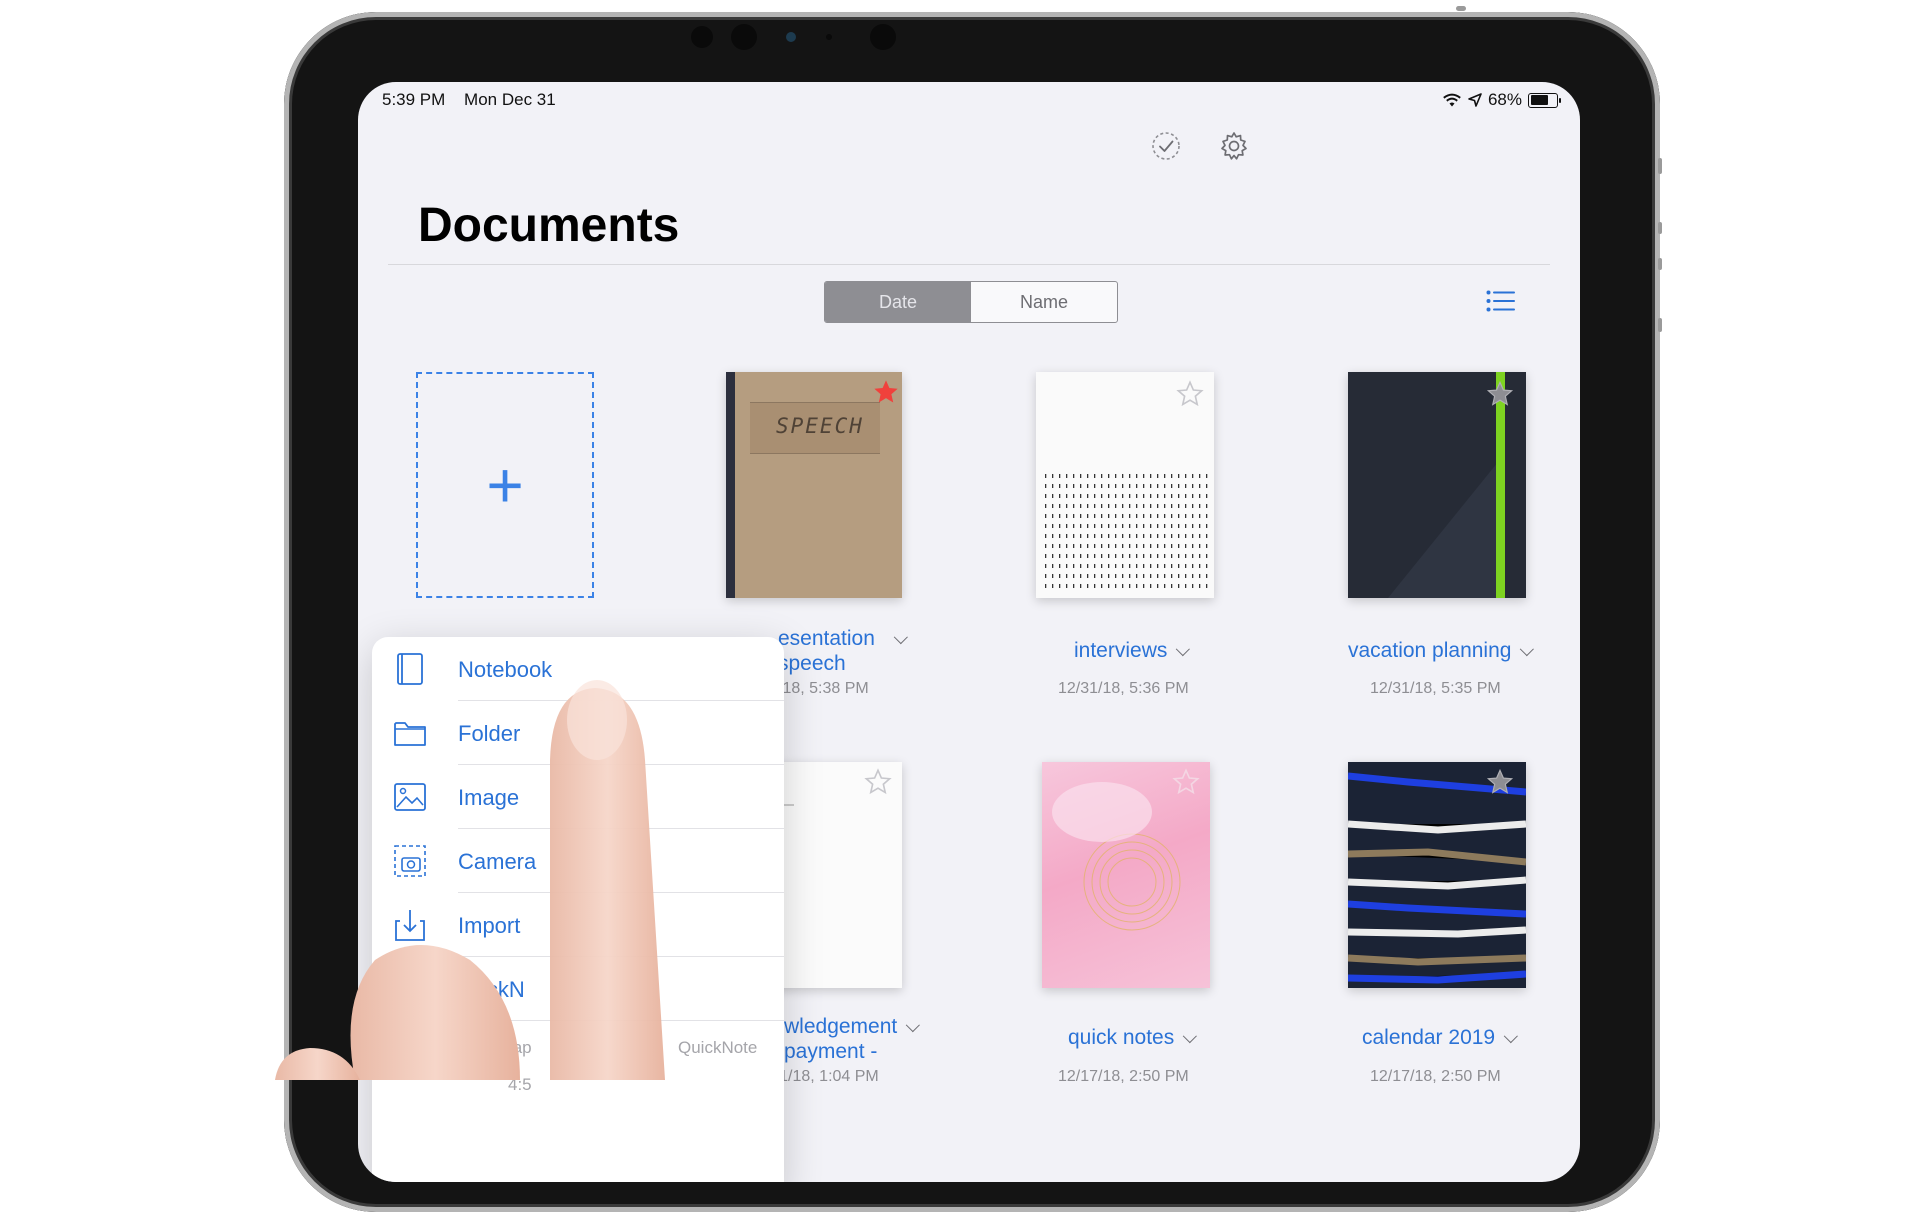 The image size is (1920, 1212). What do you see at coordinates (1132, 651) in the screenshot?
I see `document-name: interviews` at bounding box center [1132, 651].